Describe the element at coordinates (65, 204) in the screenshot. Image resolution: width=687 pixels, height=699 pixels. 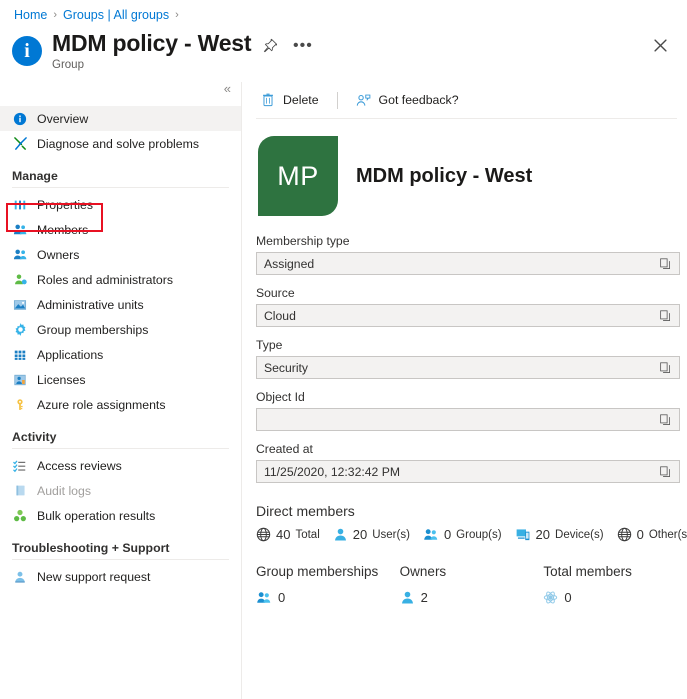
I see `sidebar-item-label: Properties` at that location.